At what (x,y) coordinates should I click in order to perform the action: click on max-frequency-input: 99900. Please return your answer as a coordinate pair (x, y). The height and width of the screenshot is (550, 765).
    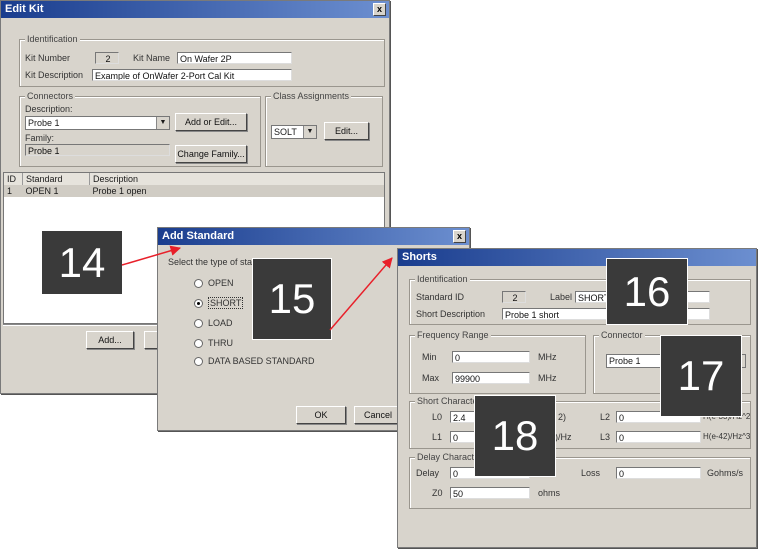
    Looking at the image, I should click on (491, 378).